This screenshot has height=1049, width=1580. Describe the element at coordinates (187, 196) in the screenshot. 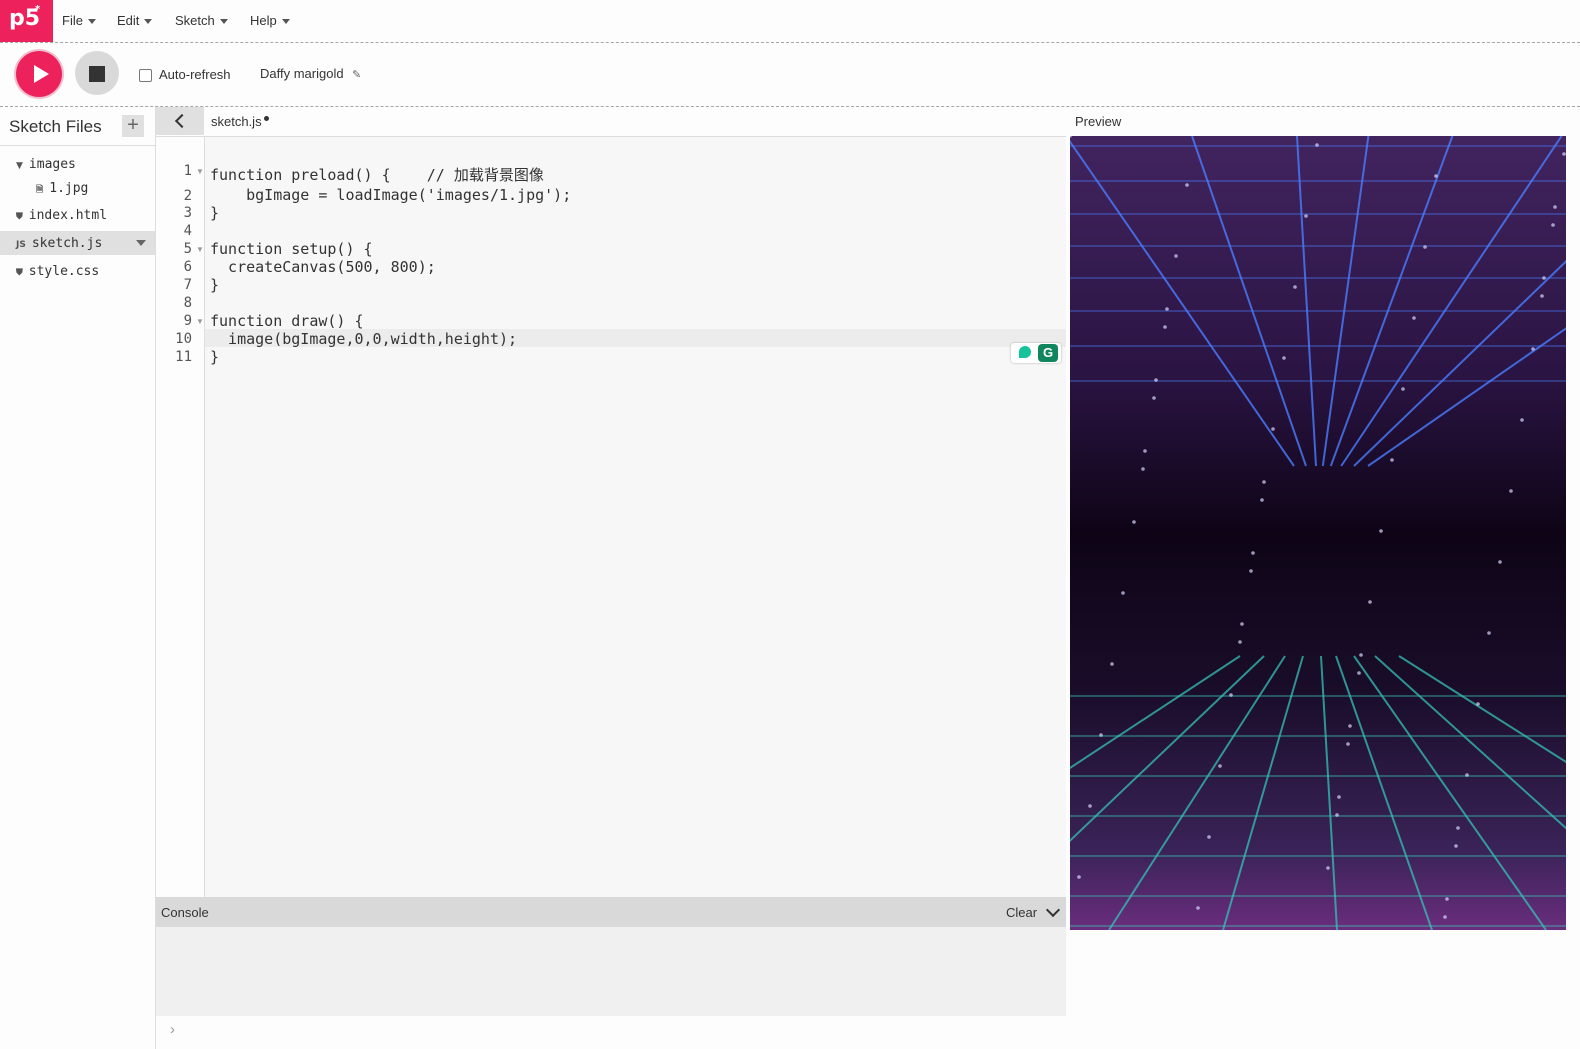

I see `line-number: 2` at that location.